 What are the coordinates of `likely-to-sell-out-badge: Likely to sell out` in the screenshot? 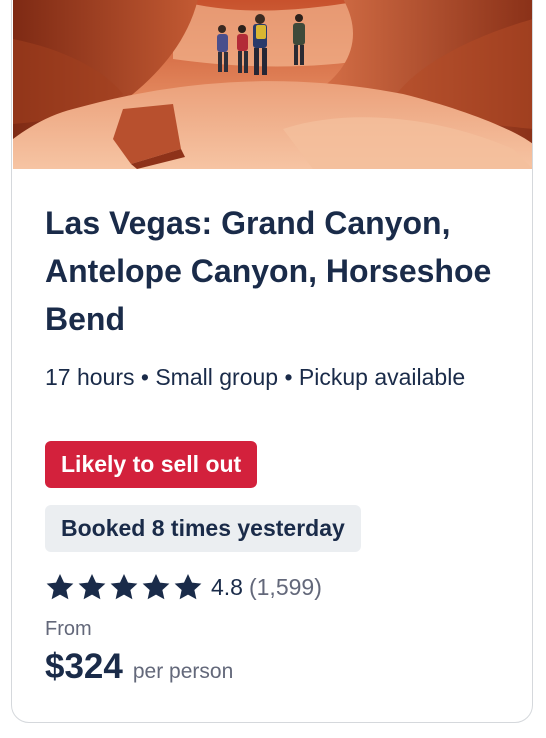 It's located at (151, 464).